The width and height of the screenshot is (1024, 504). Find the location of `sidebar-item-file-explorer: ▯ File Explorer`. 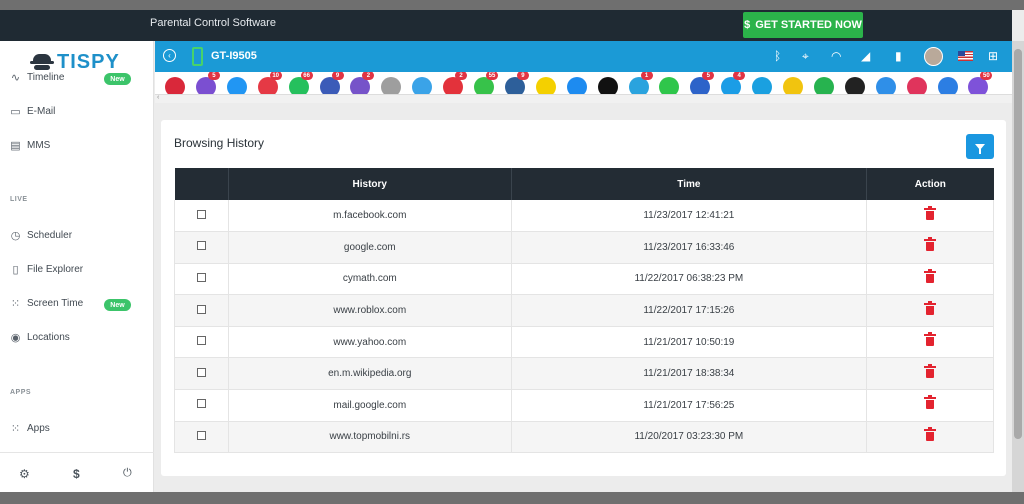

sidebar-item-file-explorer: ▯ File Explorer is located at coordinates (47, 270).